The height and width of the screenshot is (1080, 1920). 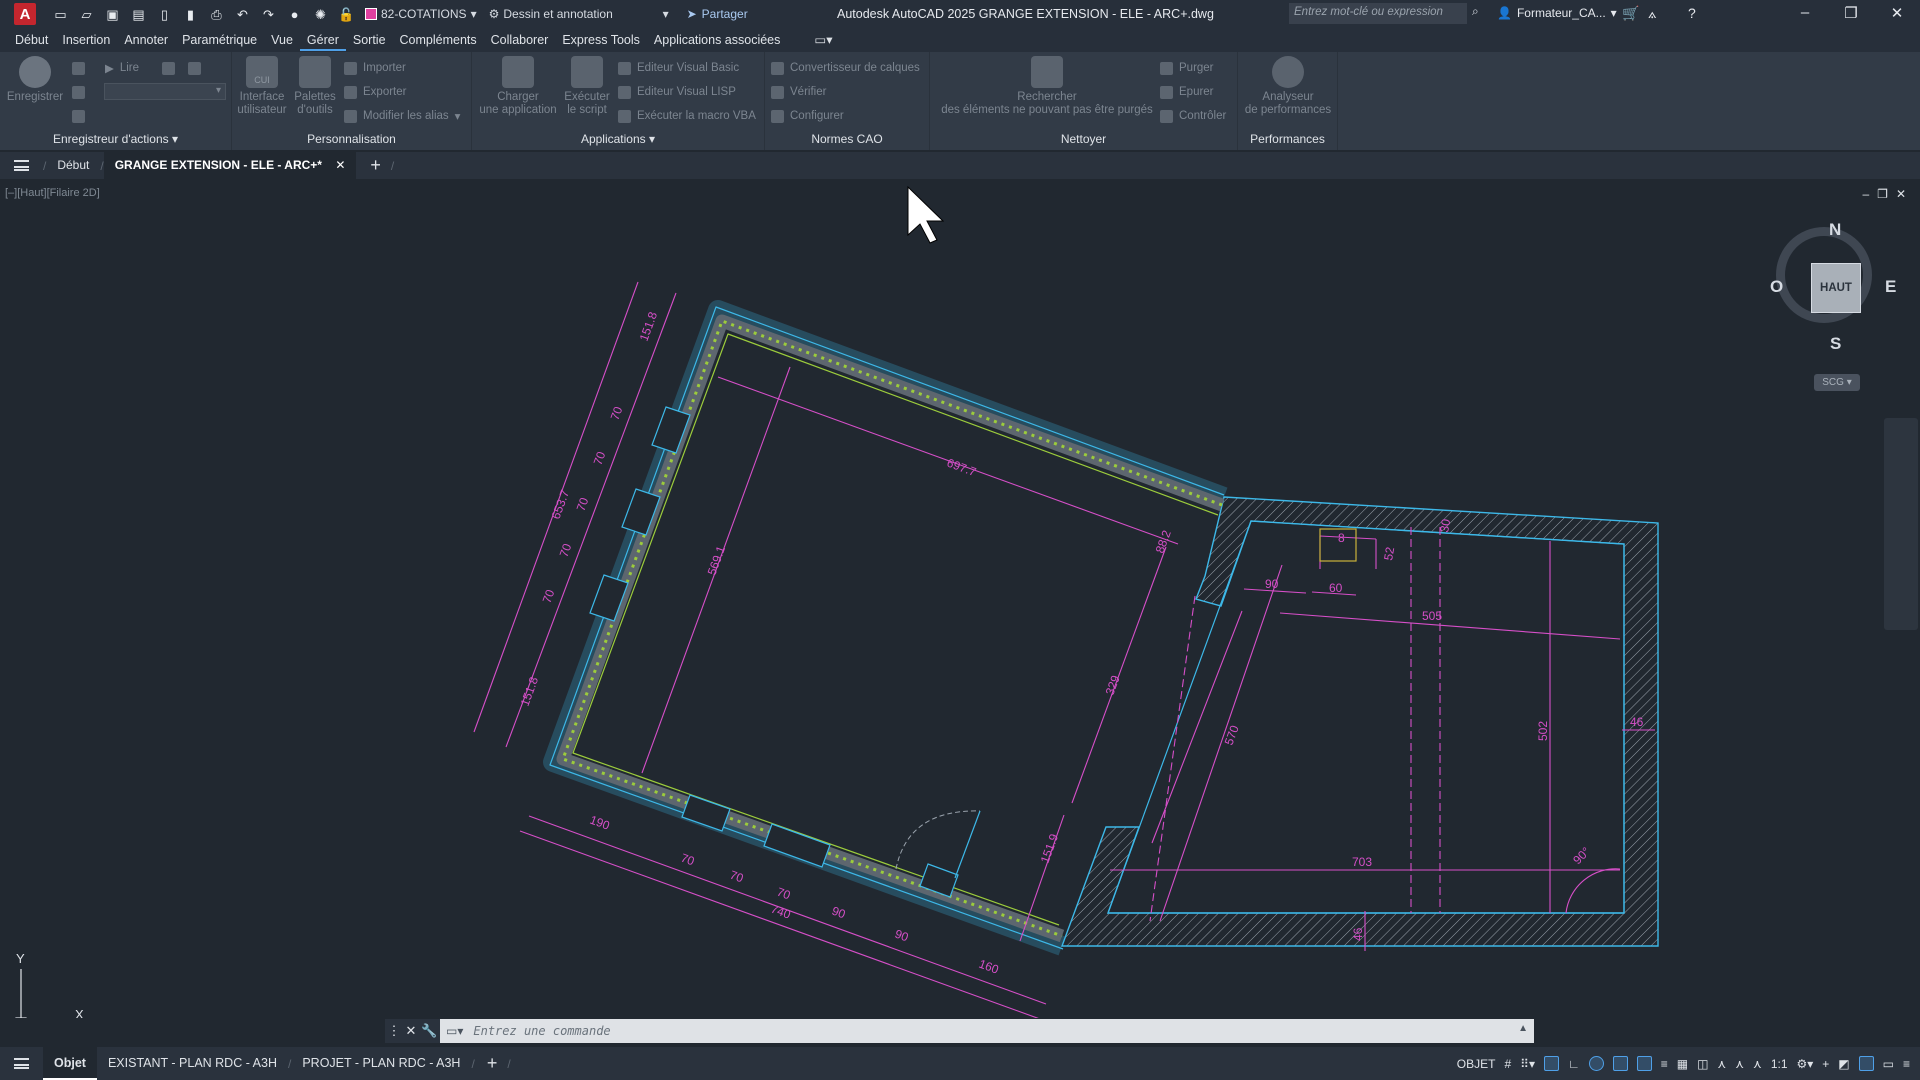 What do you see at coordinates (1193, 116) in the screenshot?
I see `audit-button: Contrôler` at bounding box center [1193, 116].